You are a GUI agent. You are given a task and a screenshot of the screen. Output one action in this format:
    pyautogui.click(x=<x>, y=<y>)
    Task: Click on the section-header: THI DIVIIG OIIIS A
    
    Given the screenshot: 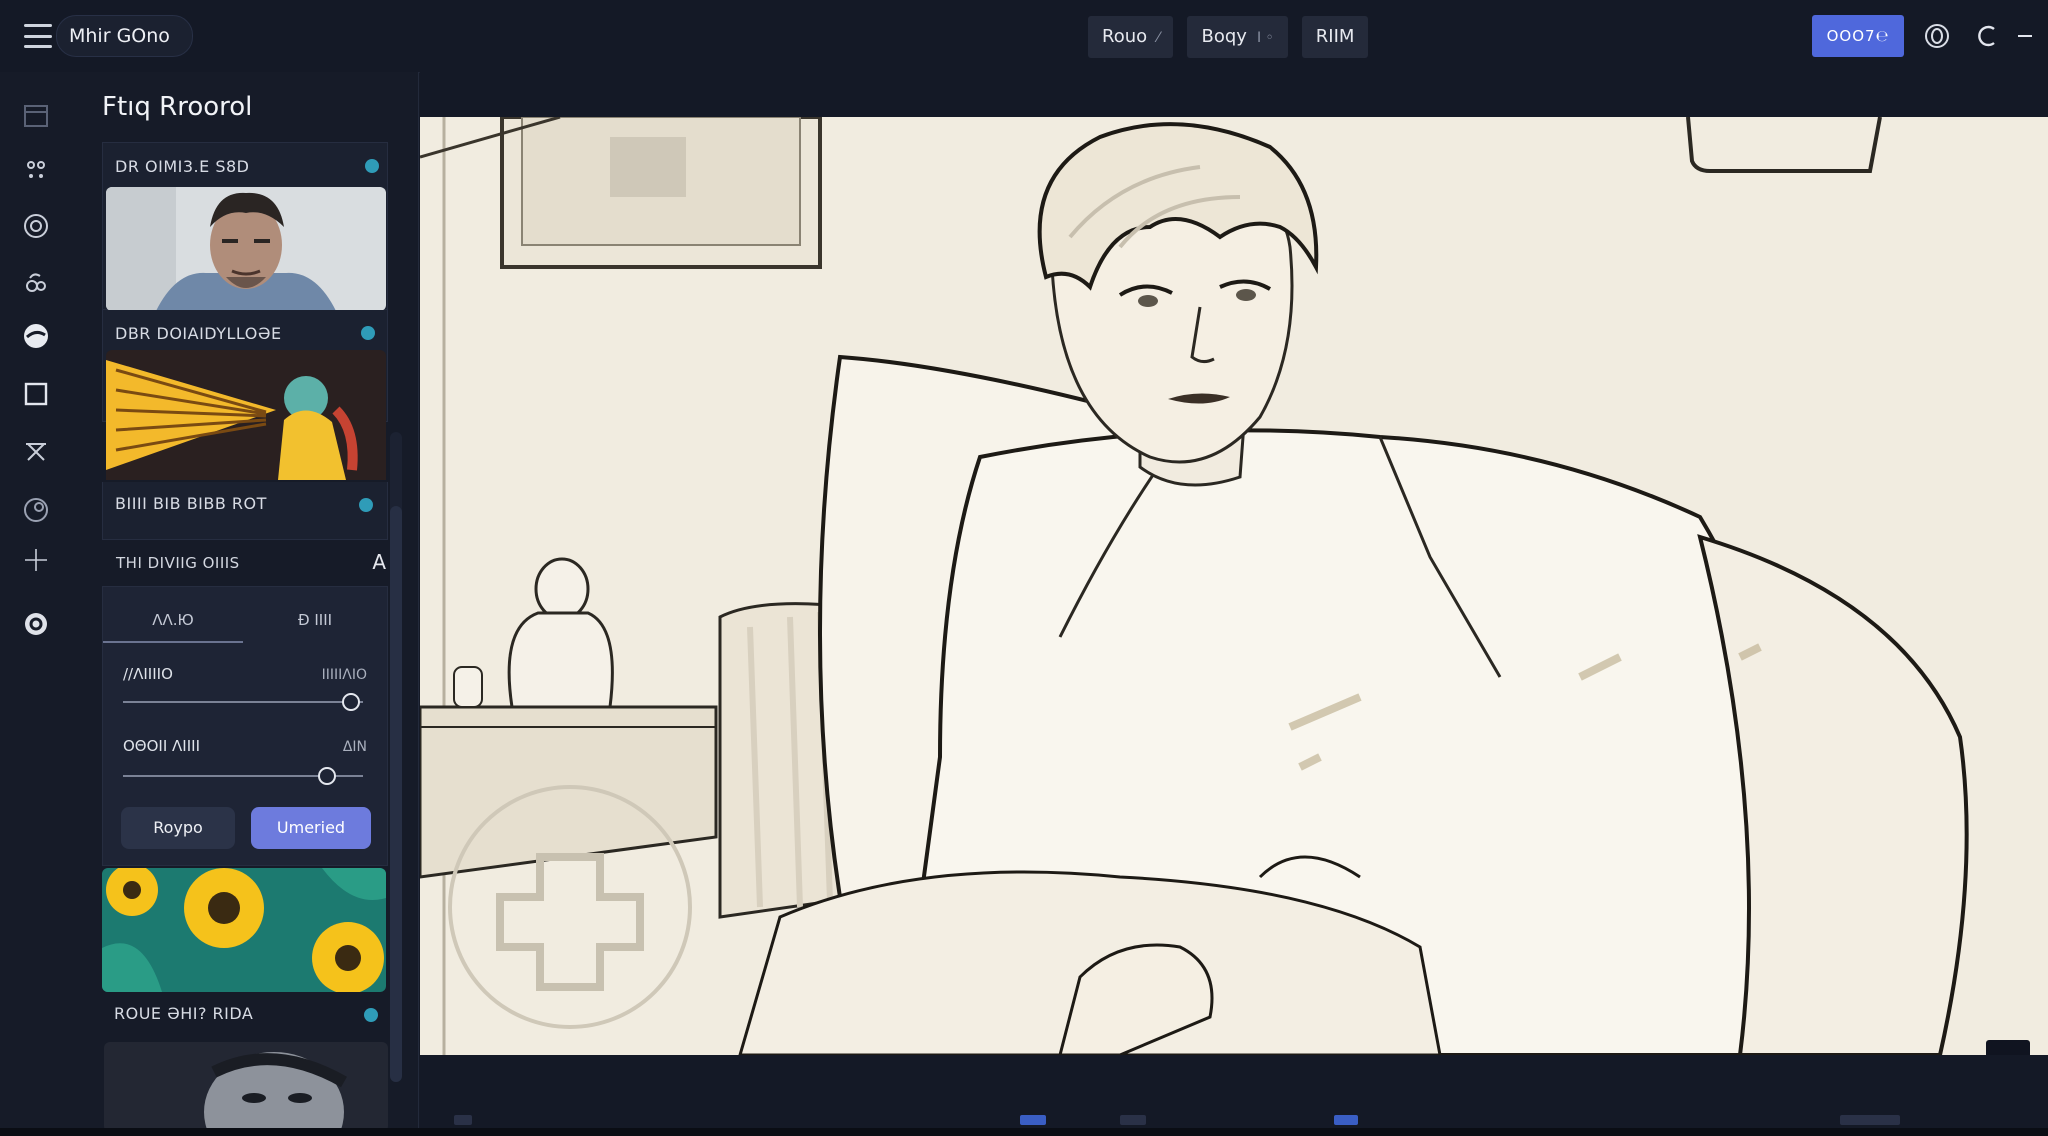 What is the action you would take?
    pyautogui.click(x=245, y=565)
    